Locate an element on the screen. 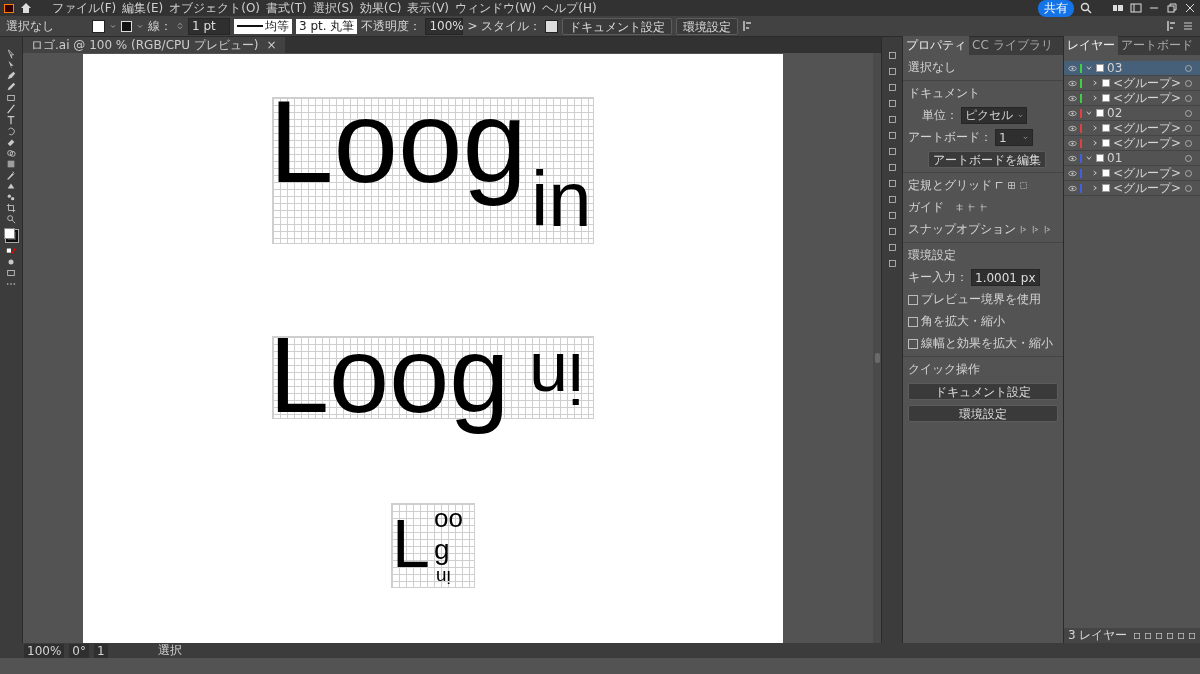  panel-tab: CC ライブラリ is located at coordinates (1012, 45).